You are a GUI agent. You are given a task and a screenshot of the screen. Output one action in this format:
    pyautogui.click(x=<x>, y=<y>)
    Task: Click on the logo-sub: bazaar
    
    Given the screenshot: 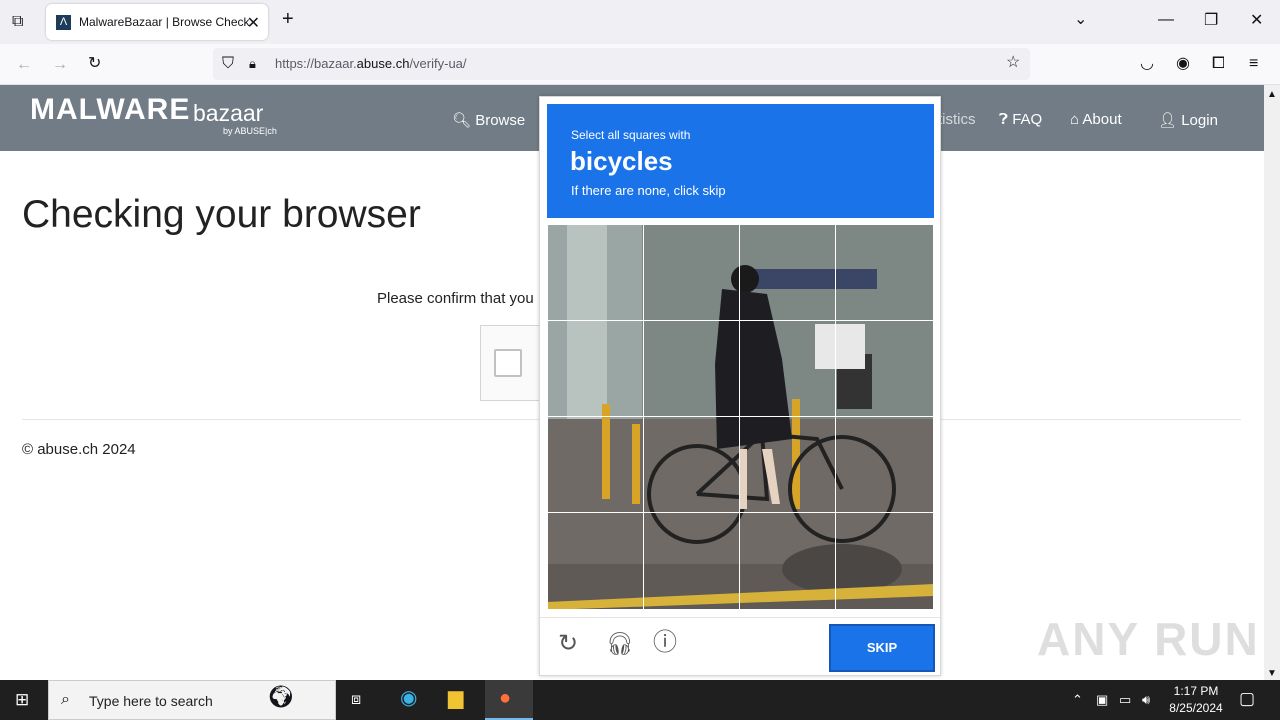 What is the action you would take?
    pyautogui.click(x=228, y=113)
    